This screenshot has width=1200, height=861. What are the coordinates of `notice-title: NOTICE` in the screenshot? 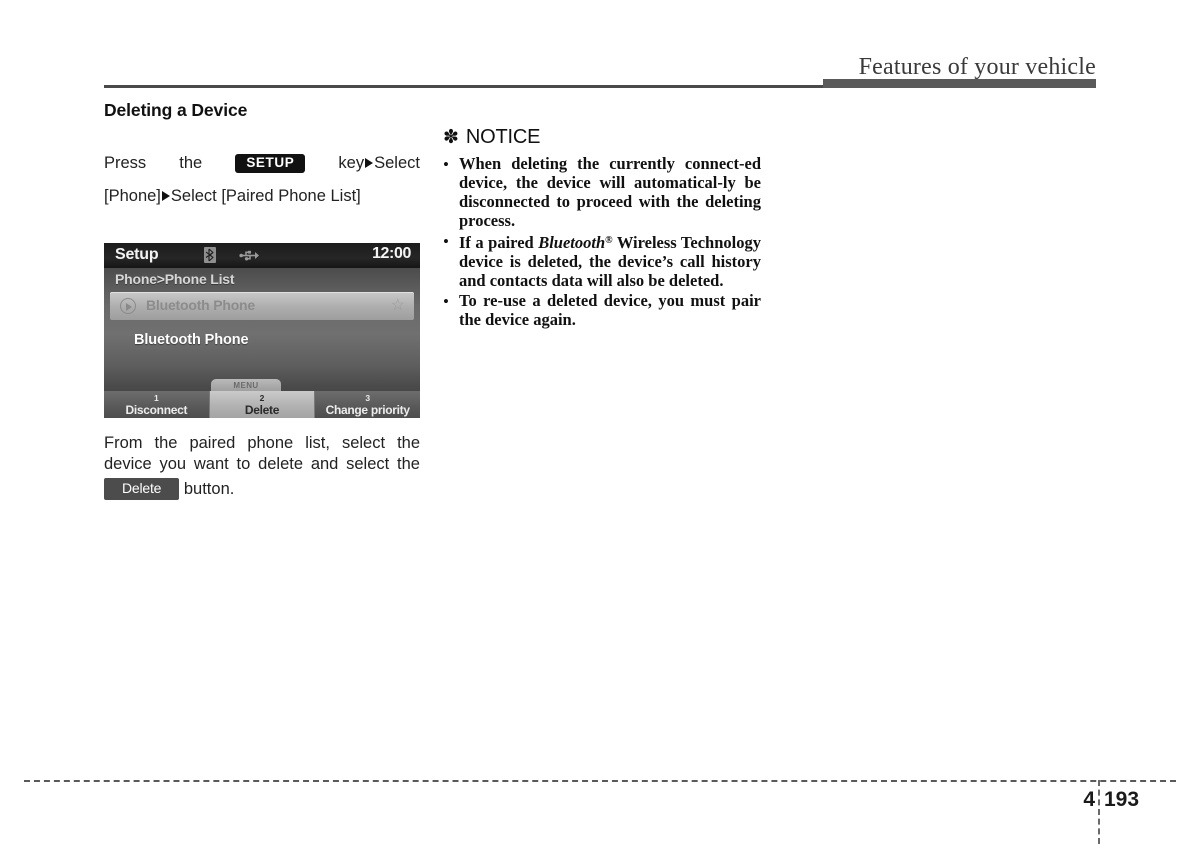 It's located at (503, 137).